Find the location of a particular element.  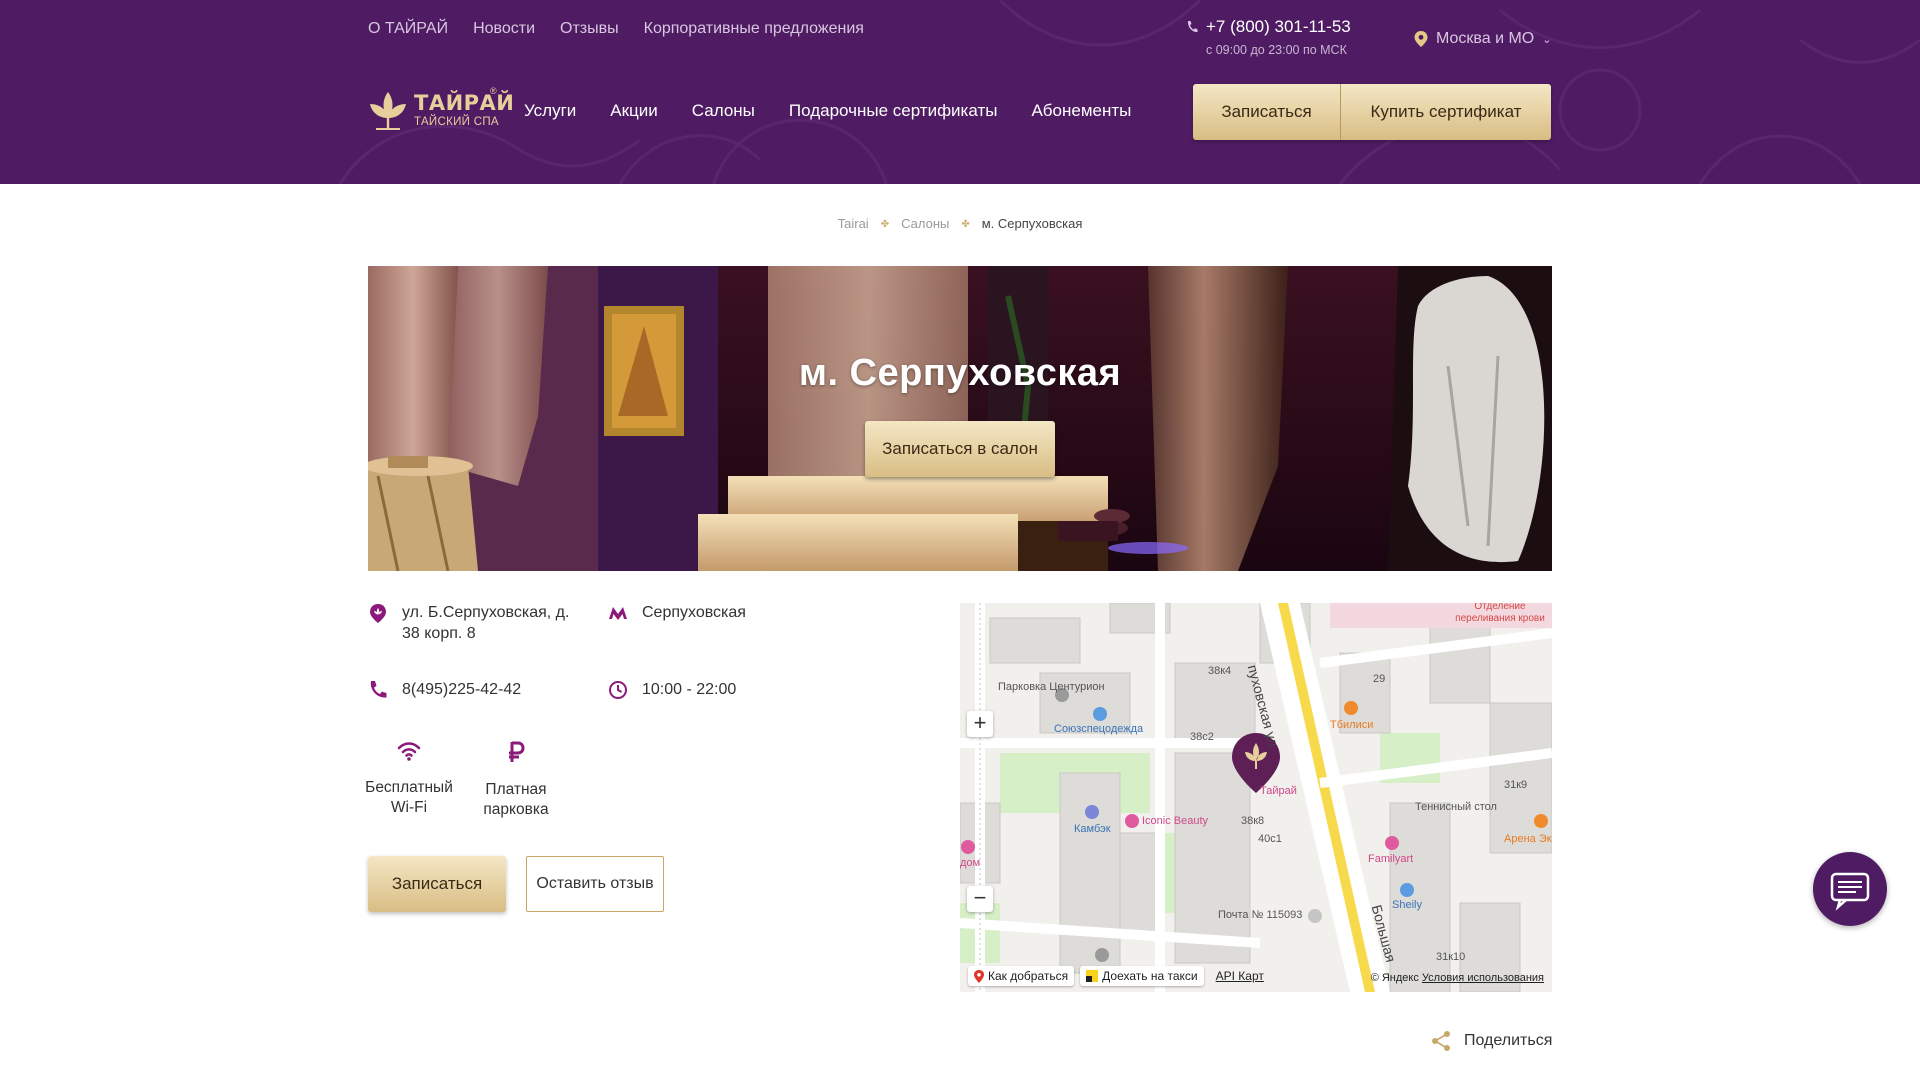

breadcrumb-current: м. Серпуховская is located at coordinates (1032, 223).